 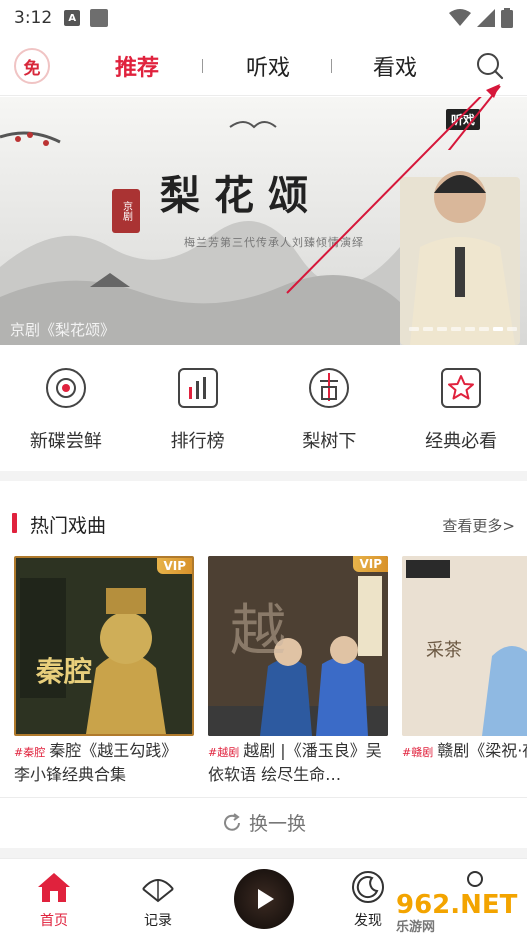 I want to click on hot-section-header: 热门戏曲 查看更多>, so click(x=263, y=523).